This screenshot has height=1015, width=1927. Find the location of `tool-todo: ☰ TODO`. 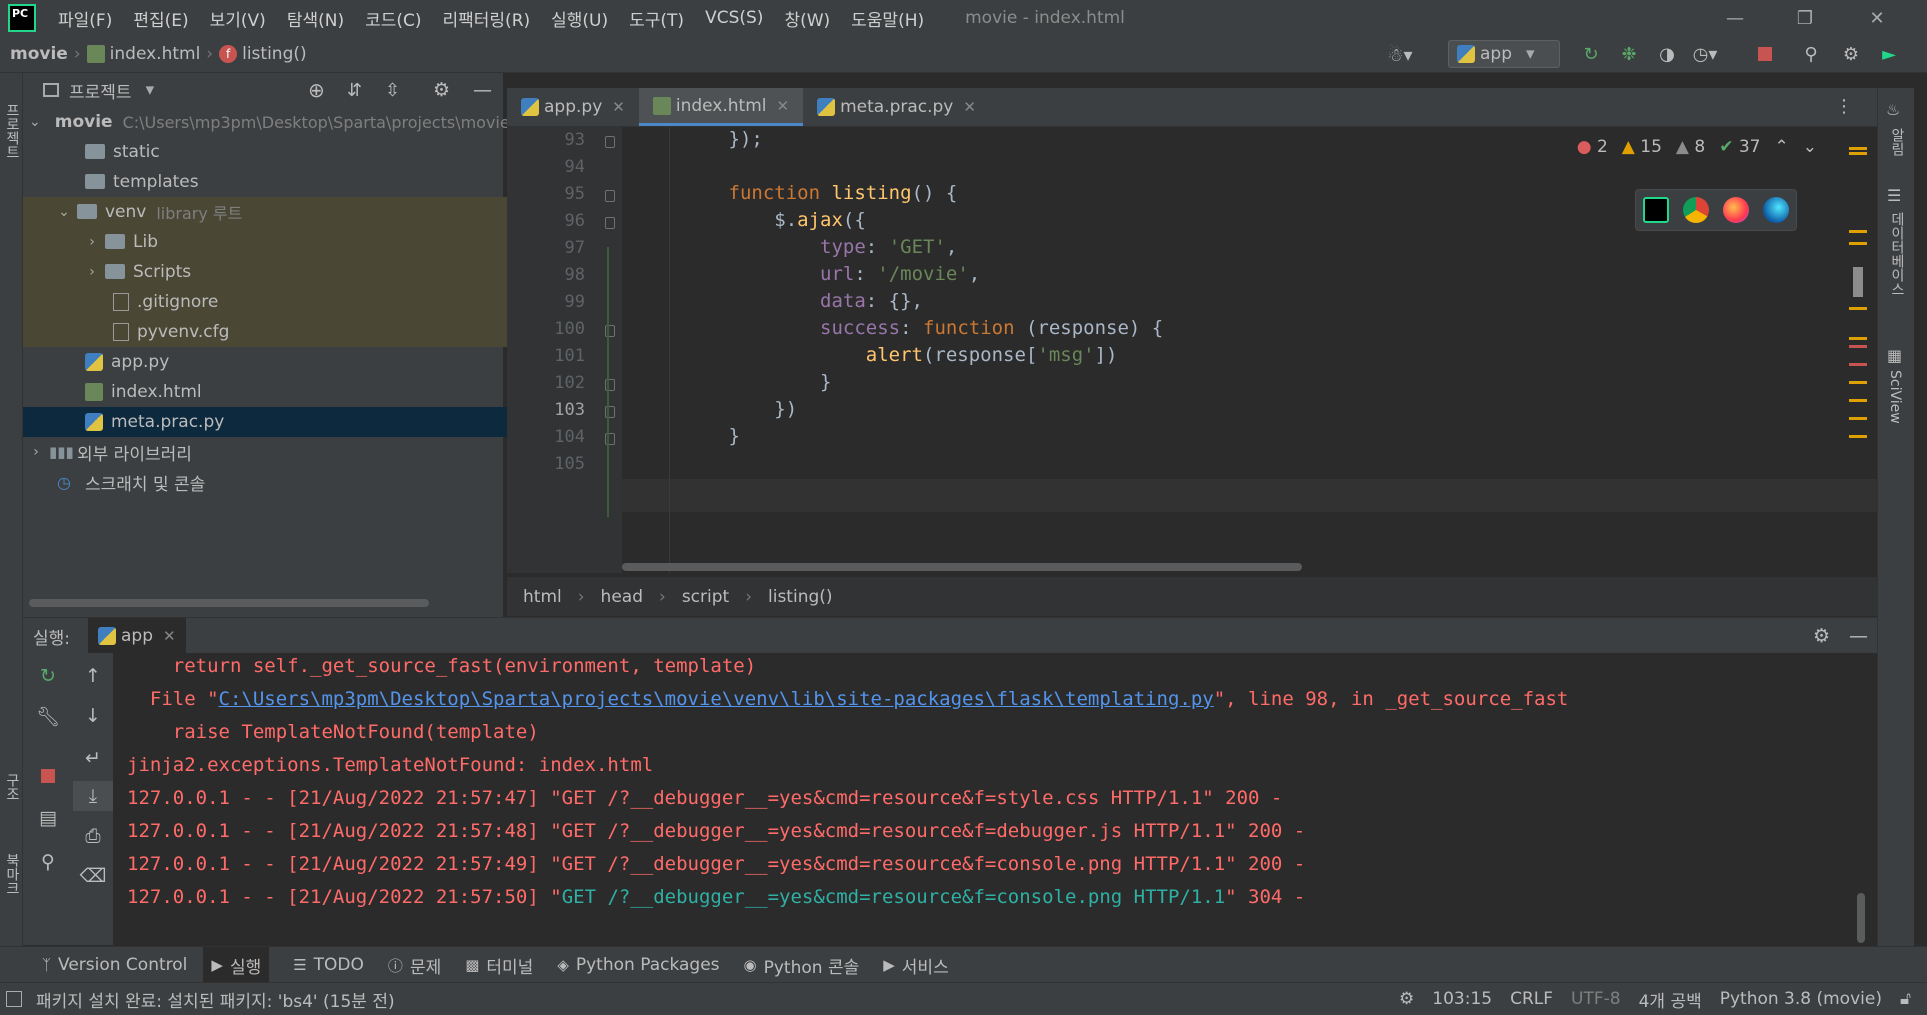

tool-todo: ☰ TODO is located at coordinates (328, 965).